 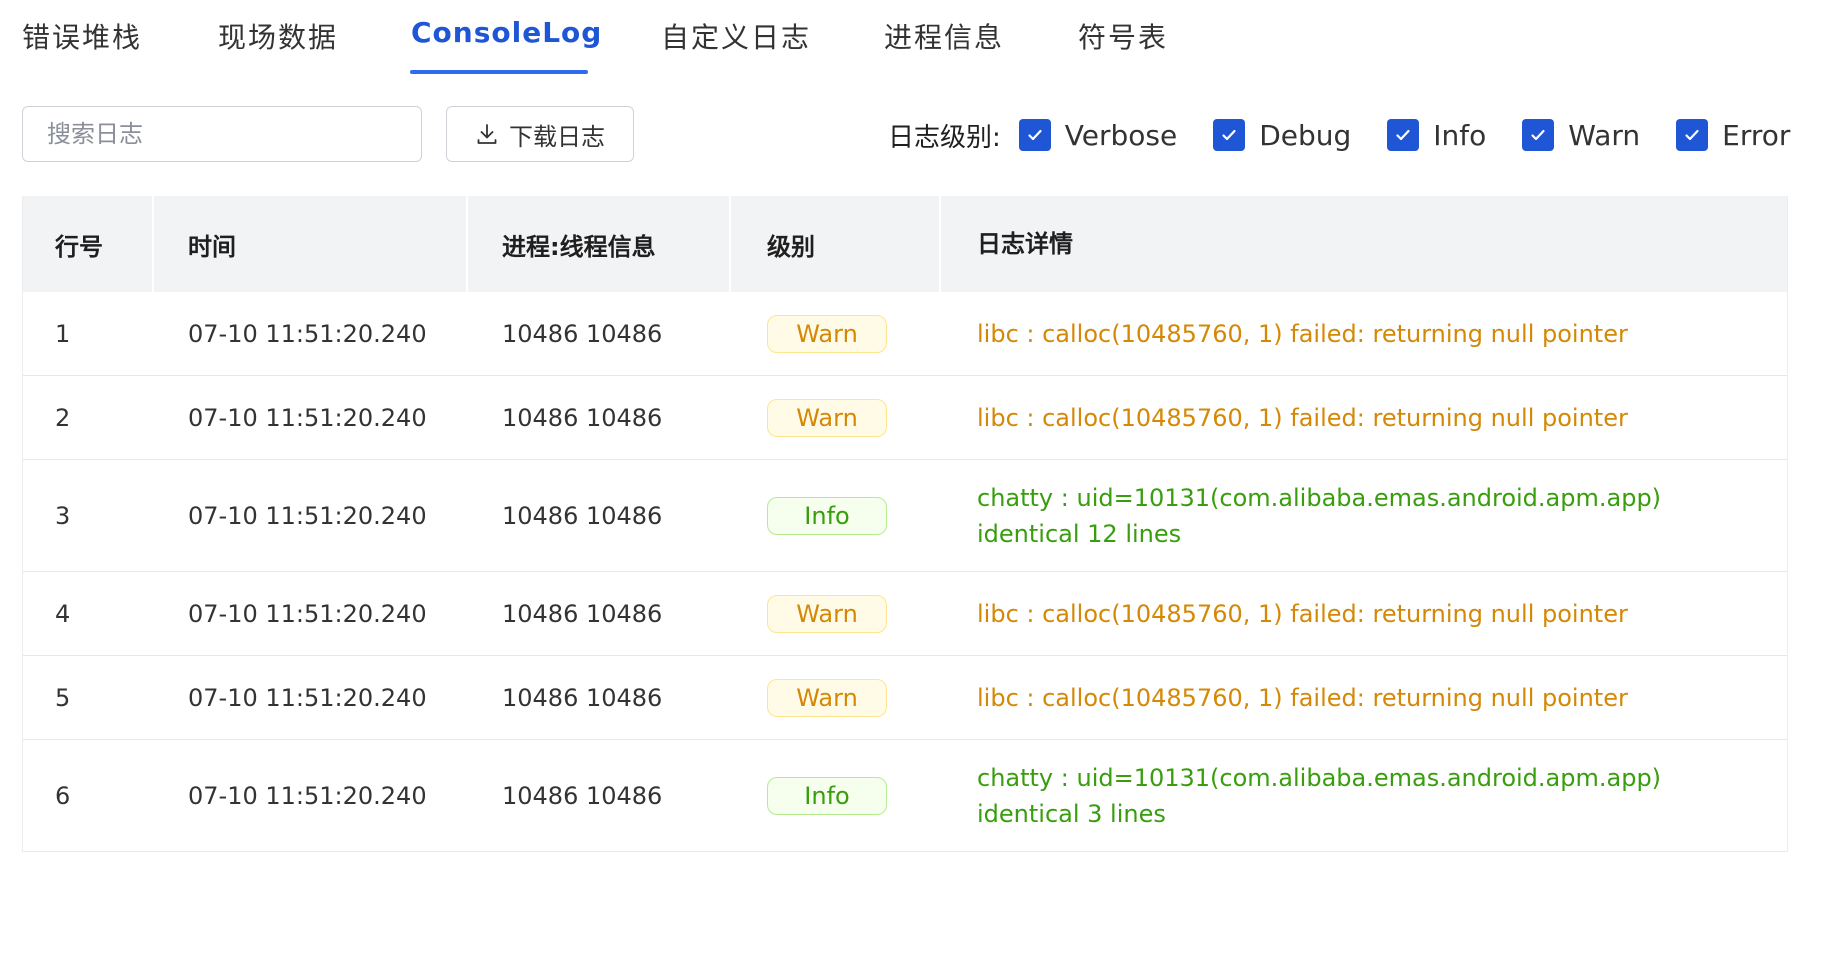 I want to click on tab-scene-data: 现场数据, so click(x=278, y=46).